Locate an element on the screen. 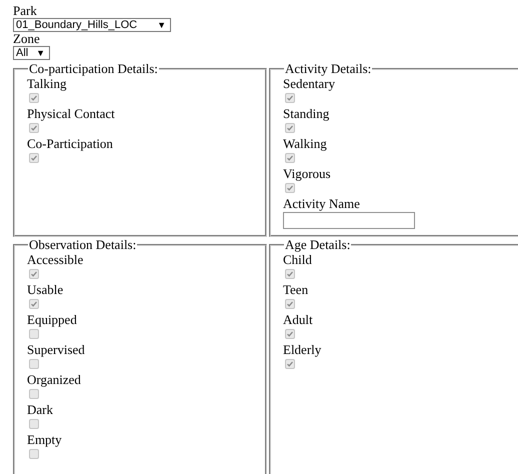 The height and width of the screenshot is (474, 518). checkbox-label: Supervised is located at coordinates (56, 349).